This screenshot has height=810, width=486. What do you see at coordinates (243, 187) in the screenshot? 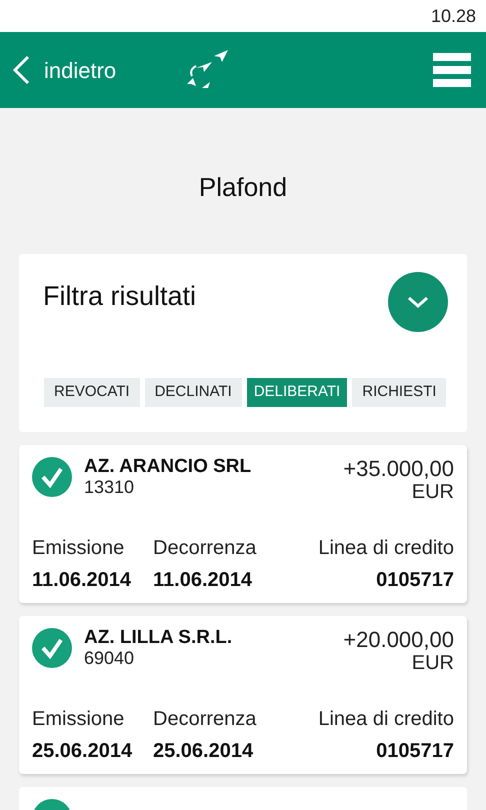
I see `page-title: Plafond` at bounding box center [243, 187].